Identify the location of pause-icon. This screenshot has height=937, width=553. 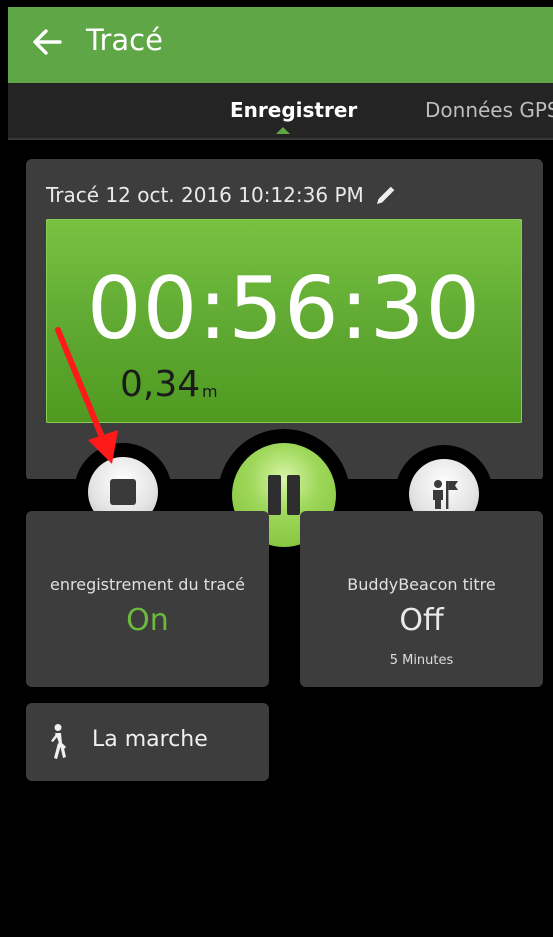
(274, 495).